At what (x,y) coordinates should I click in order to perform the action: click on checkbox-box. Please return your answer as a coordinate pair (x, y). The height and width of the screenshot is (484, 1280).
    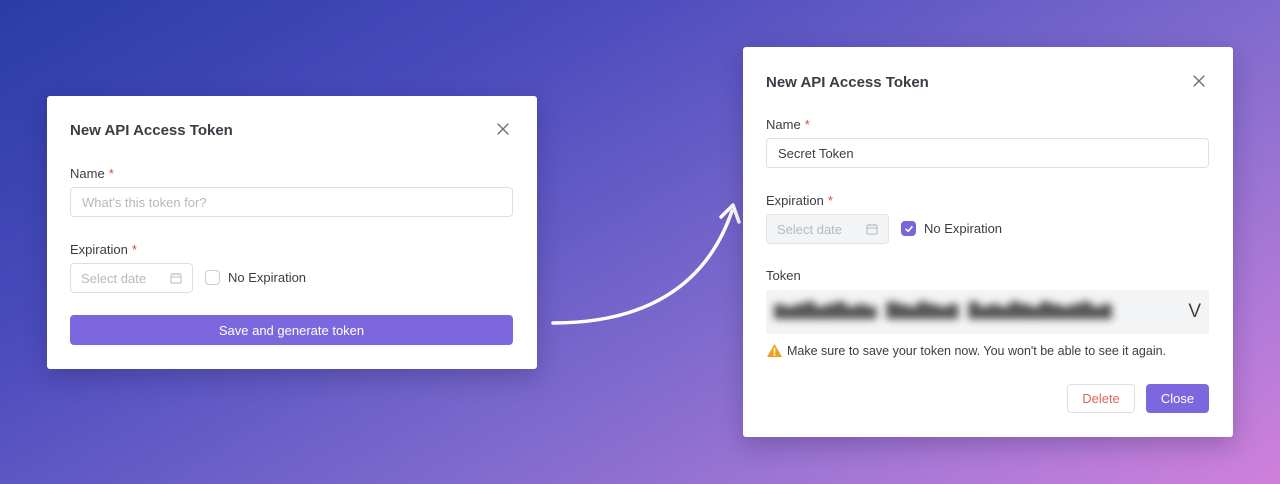
    Looking at the image, I should click on (212, 277).